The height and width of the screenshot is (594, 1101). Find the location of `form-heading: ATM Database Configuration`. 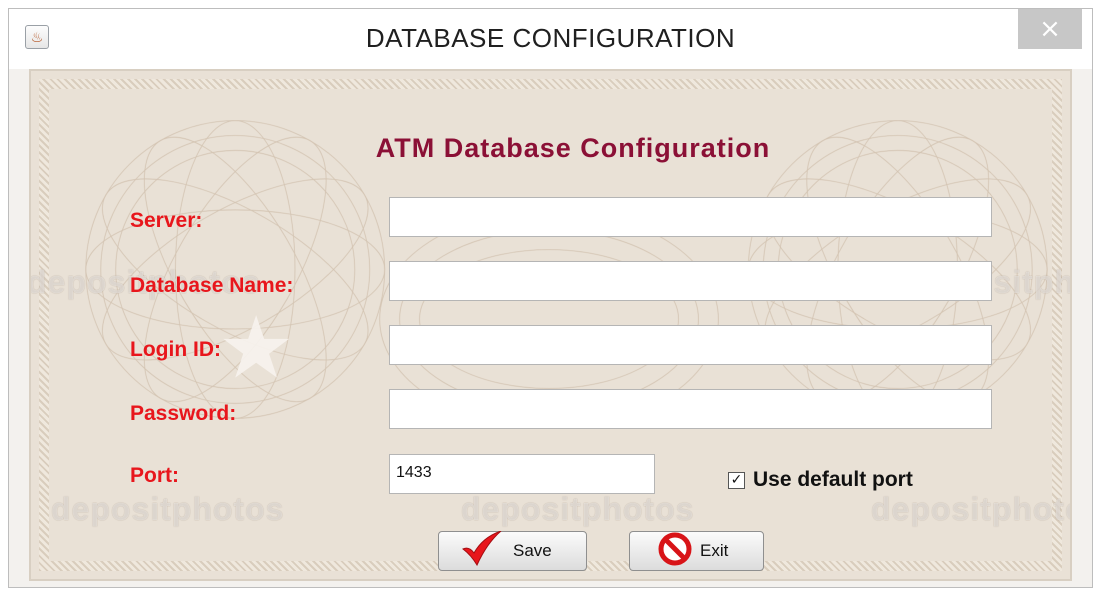

form-heading: ATM Database Configuration is located at coordinates (573, 148).